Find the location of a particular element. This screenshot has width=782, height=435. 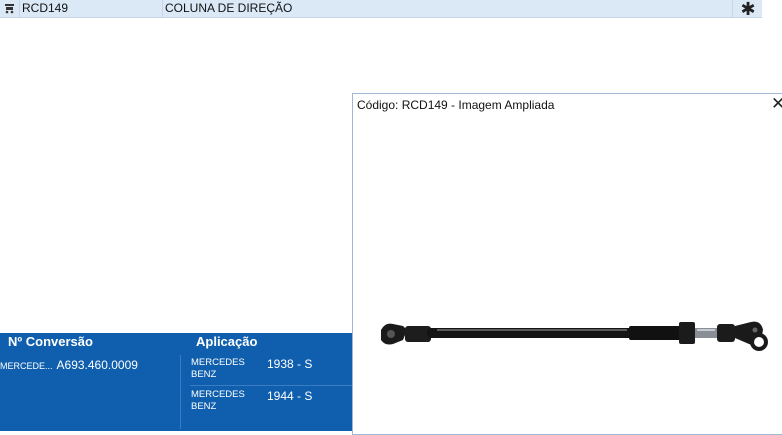

dialog-title: Código: RCD149 - Imagem Ampliada is located at coordinates (456, 105).